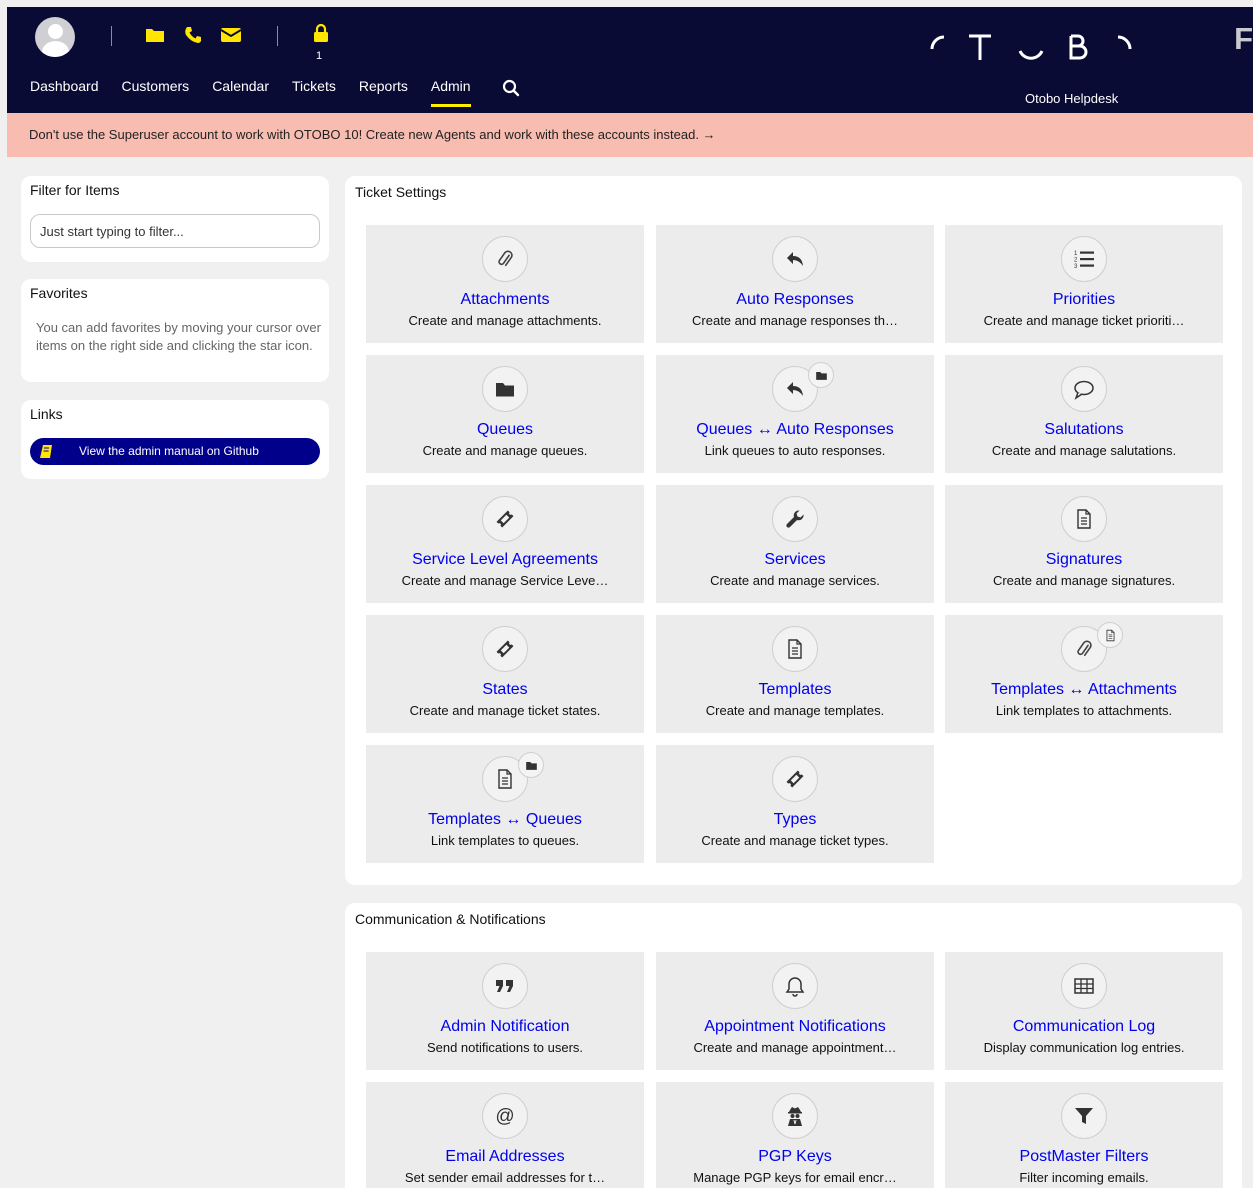  What do you see at coordinates (64, 92) in the screenshot?
I see `nav-dashboard: Dashboard` at bounding box center [64, 92].